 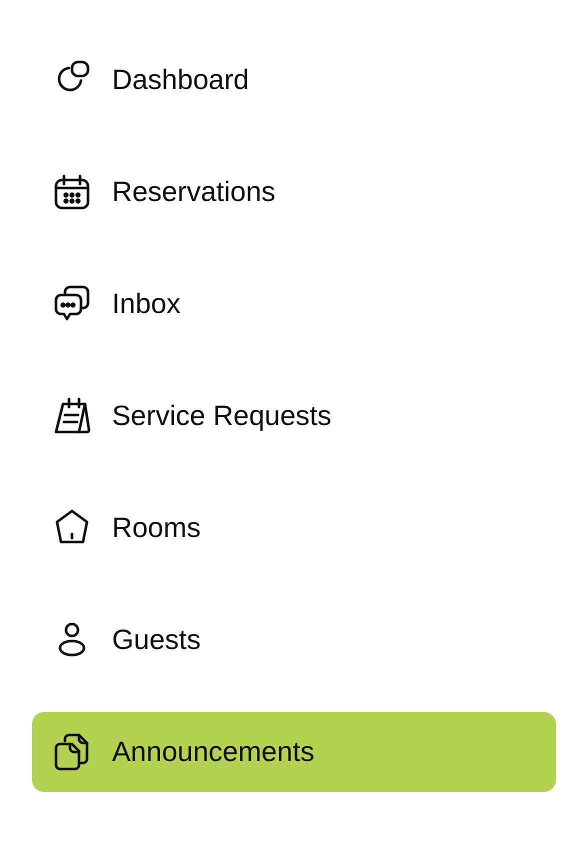 I want to click on sidebar-item: Inbox, so click(x=294, y=304).